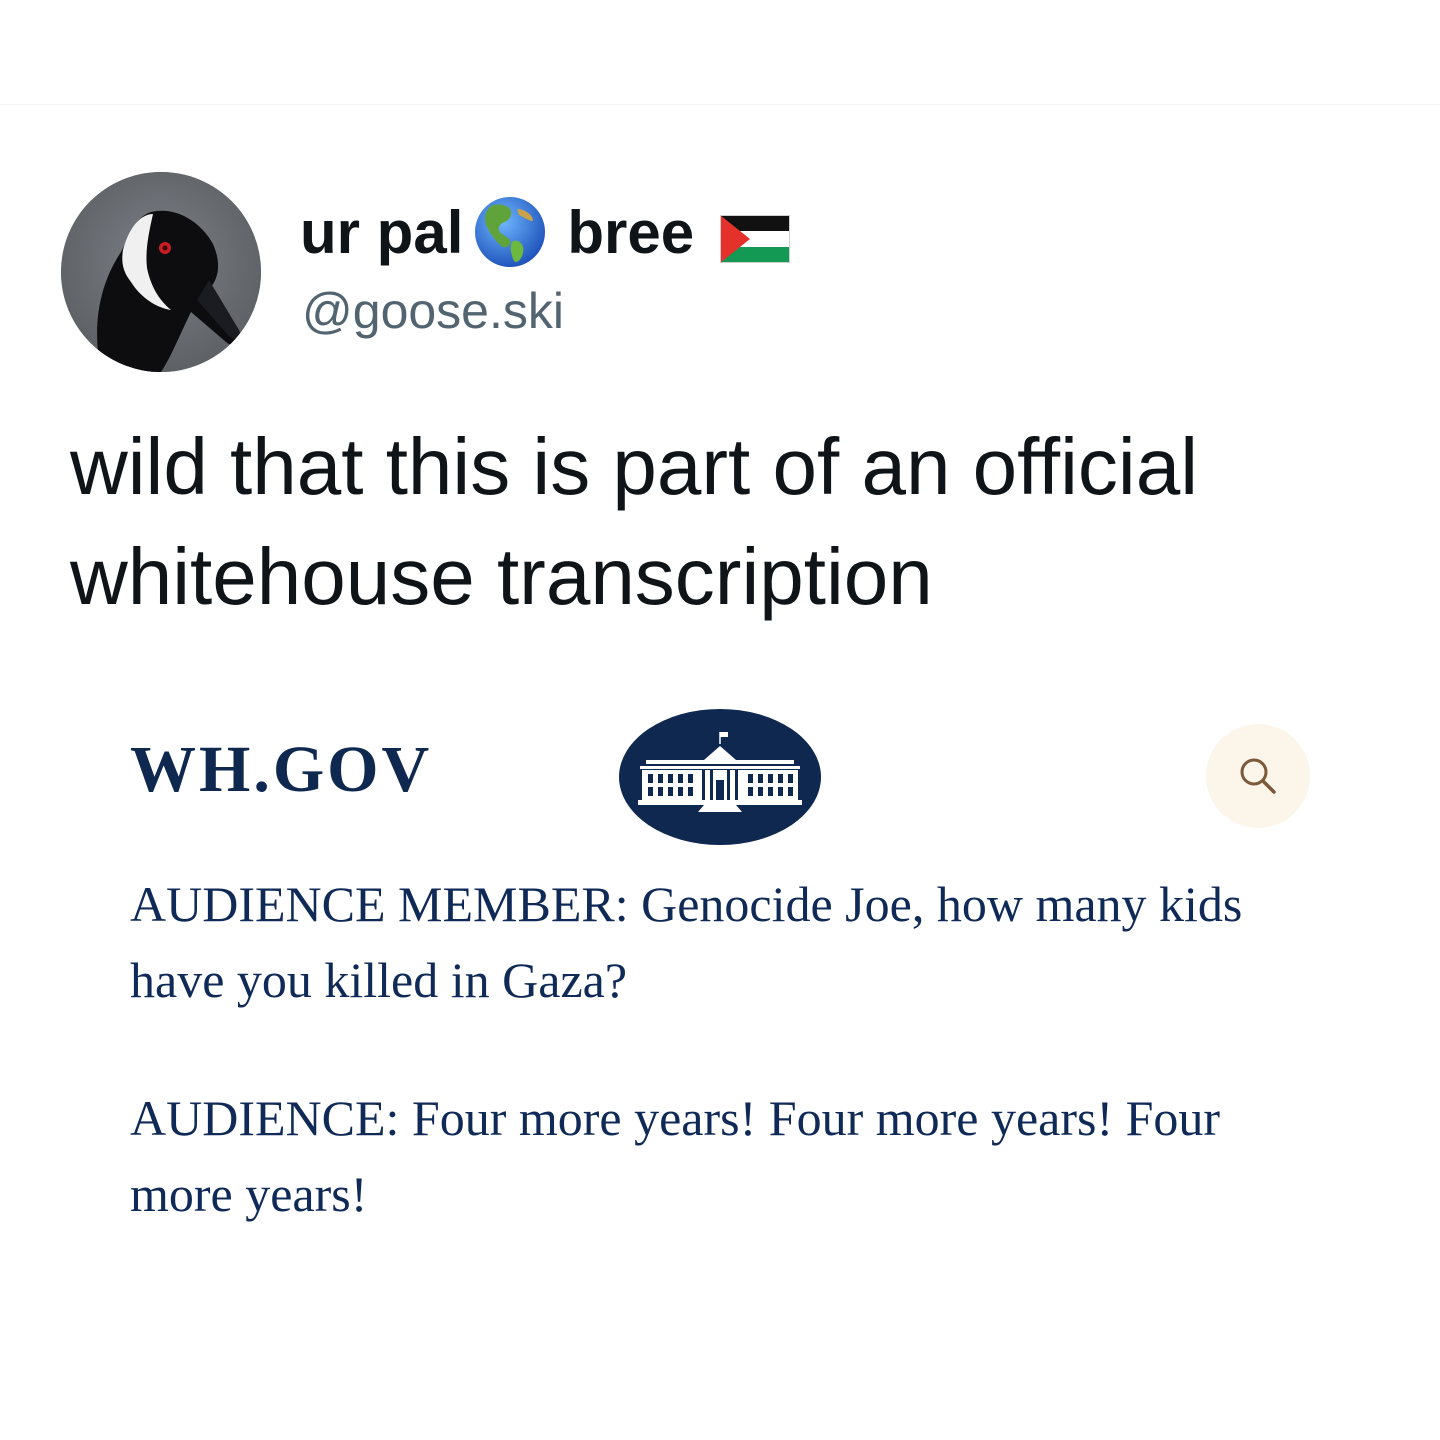  Describe the element at coordinates (281, 770) in the screenshot. I see `wh-gov-logo: WH.GOV` at that location.